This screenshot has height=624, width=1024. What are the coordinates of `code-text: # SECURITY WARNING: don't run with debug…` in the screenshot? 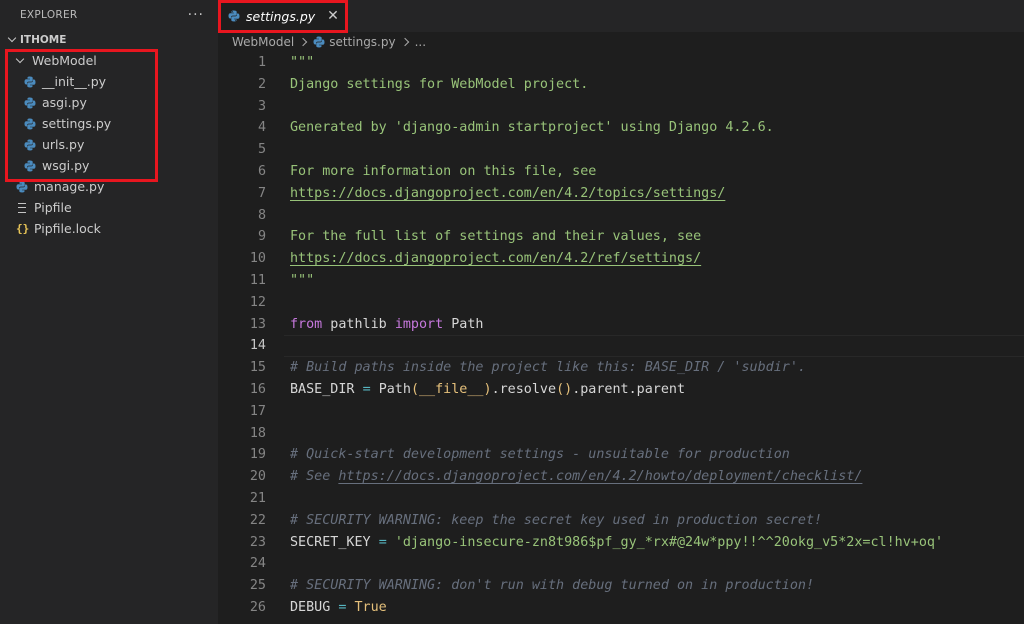 It's located at (552, 586).